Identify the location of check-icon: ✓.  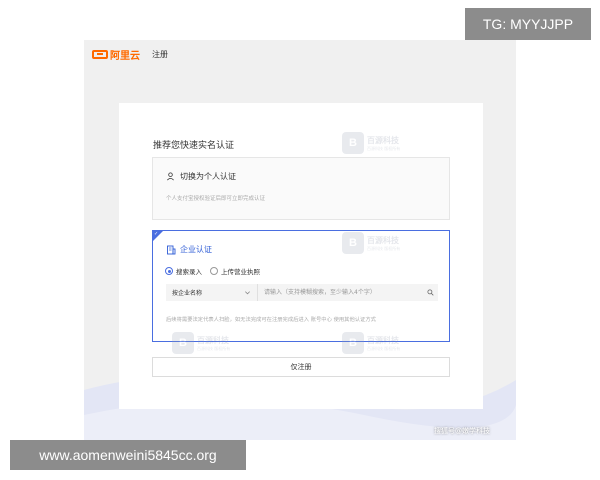
(156, 234).